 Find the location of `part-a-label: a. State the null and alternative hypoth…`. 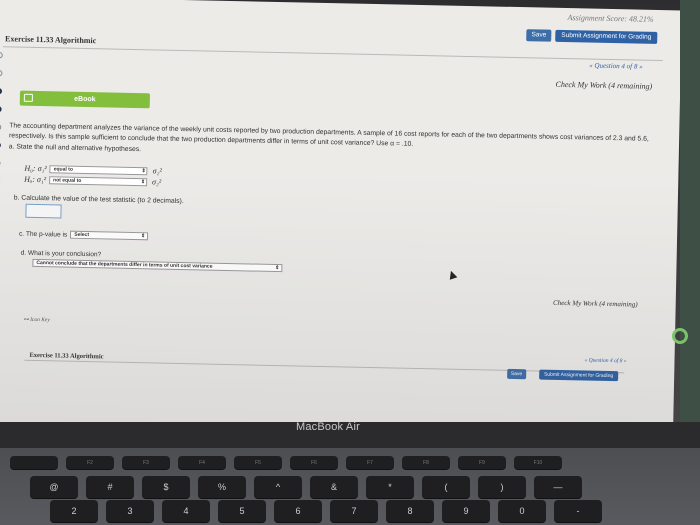

part-a-label: a. State the null and alternative hypoth… is located at coordinates (75, 148).